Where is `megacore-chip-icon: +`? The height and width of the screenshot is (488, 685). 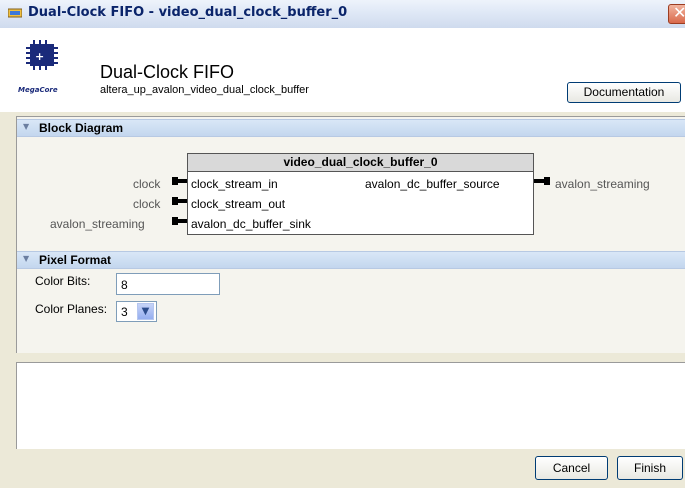
megacore-chip-icon: + is located at coordinates (42, 55).